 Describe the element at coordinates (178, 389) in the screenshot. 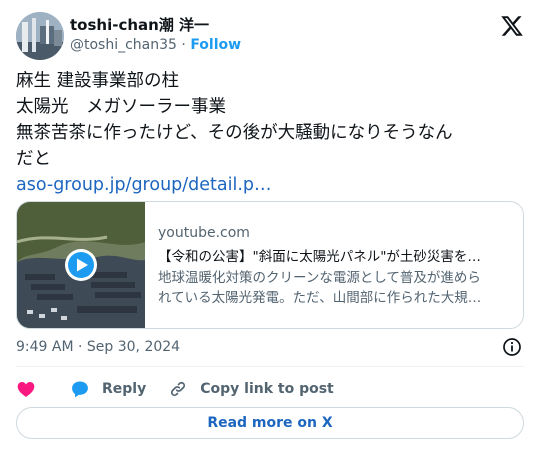

I see `link-icon` at that location.